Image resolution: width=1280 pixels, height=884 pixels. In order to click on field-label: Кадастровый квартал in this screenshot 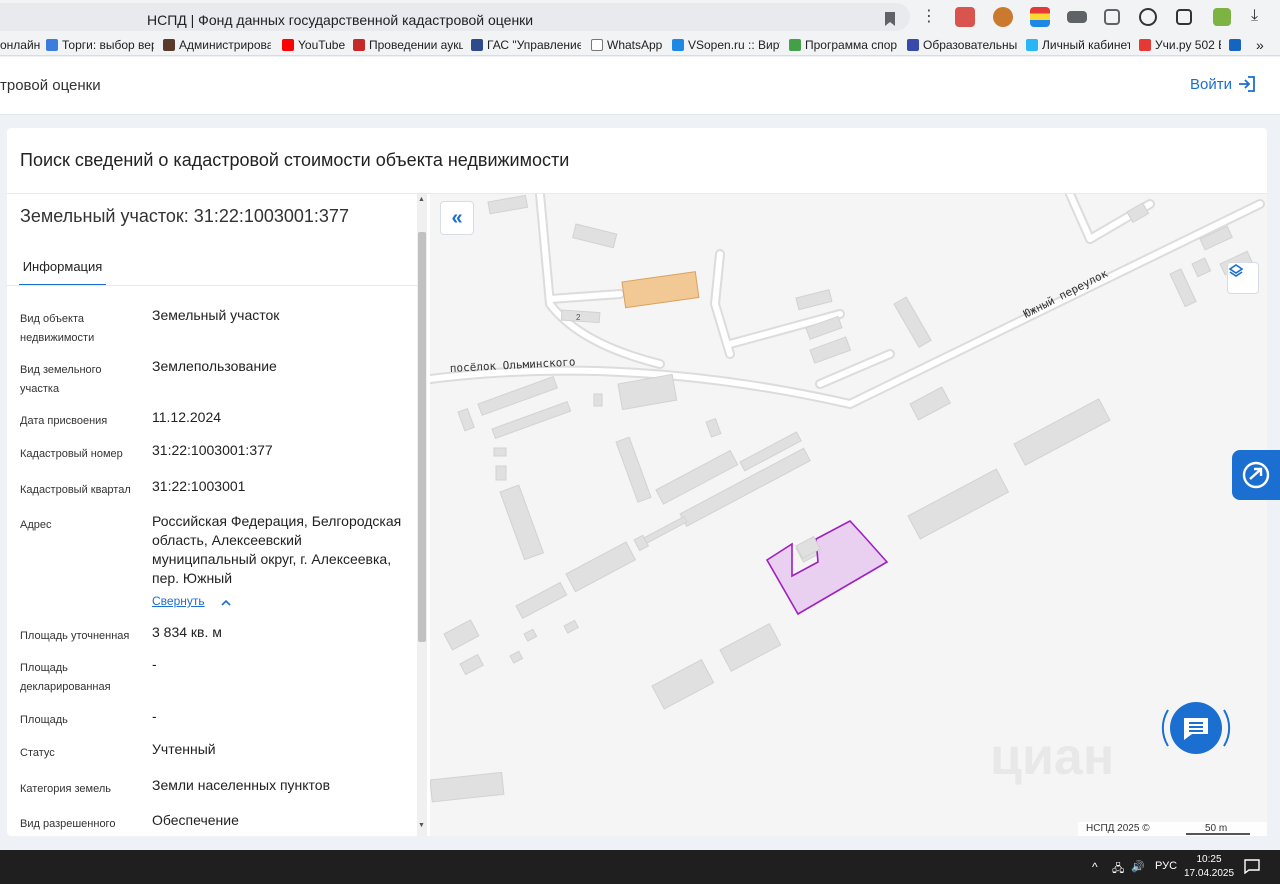, I will do `click(75, 490)`.